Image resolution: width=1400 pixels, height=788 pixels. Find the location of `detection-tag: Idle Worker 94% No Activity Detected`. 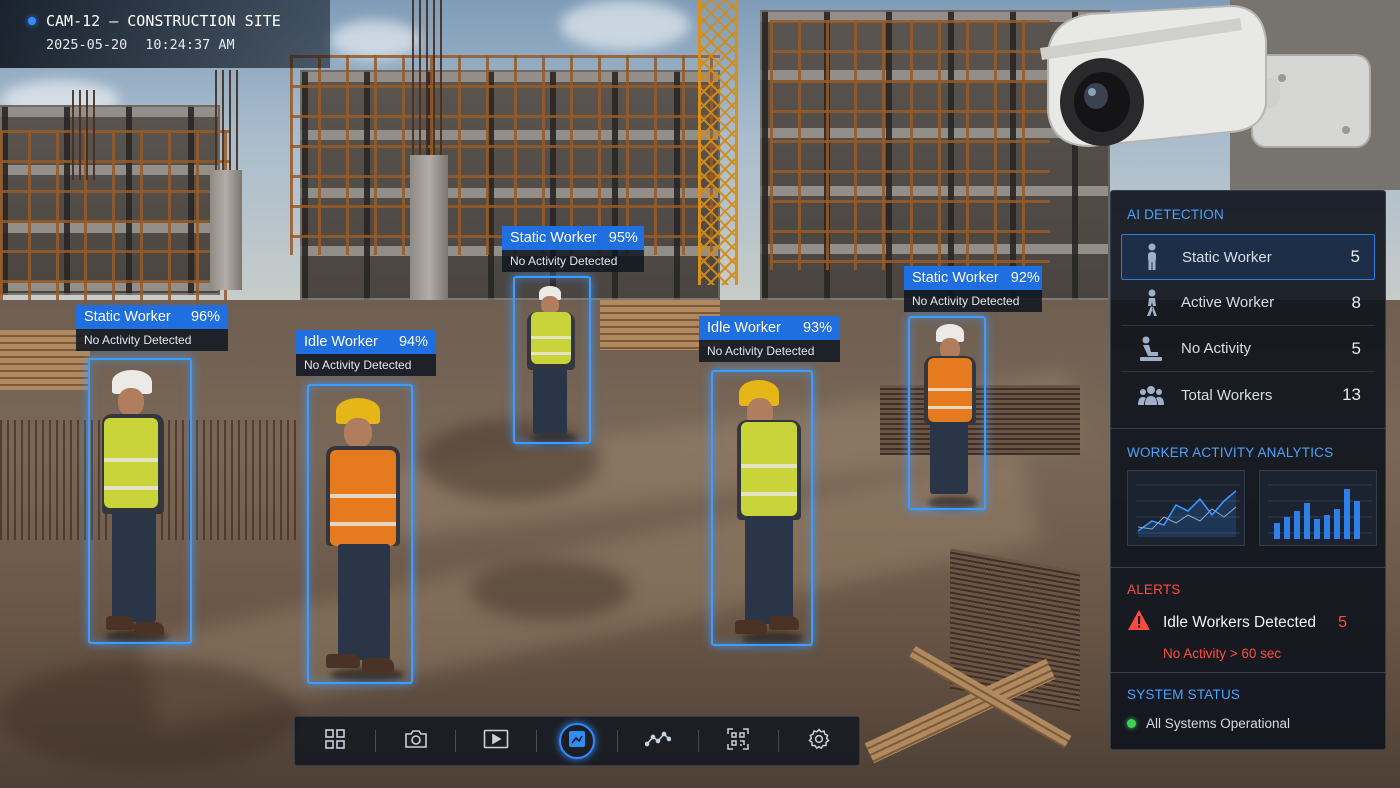

detection-tag: Idle Worker 94% No Activity Detected is located at coordinates (366, 353).